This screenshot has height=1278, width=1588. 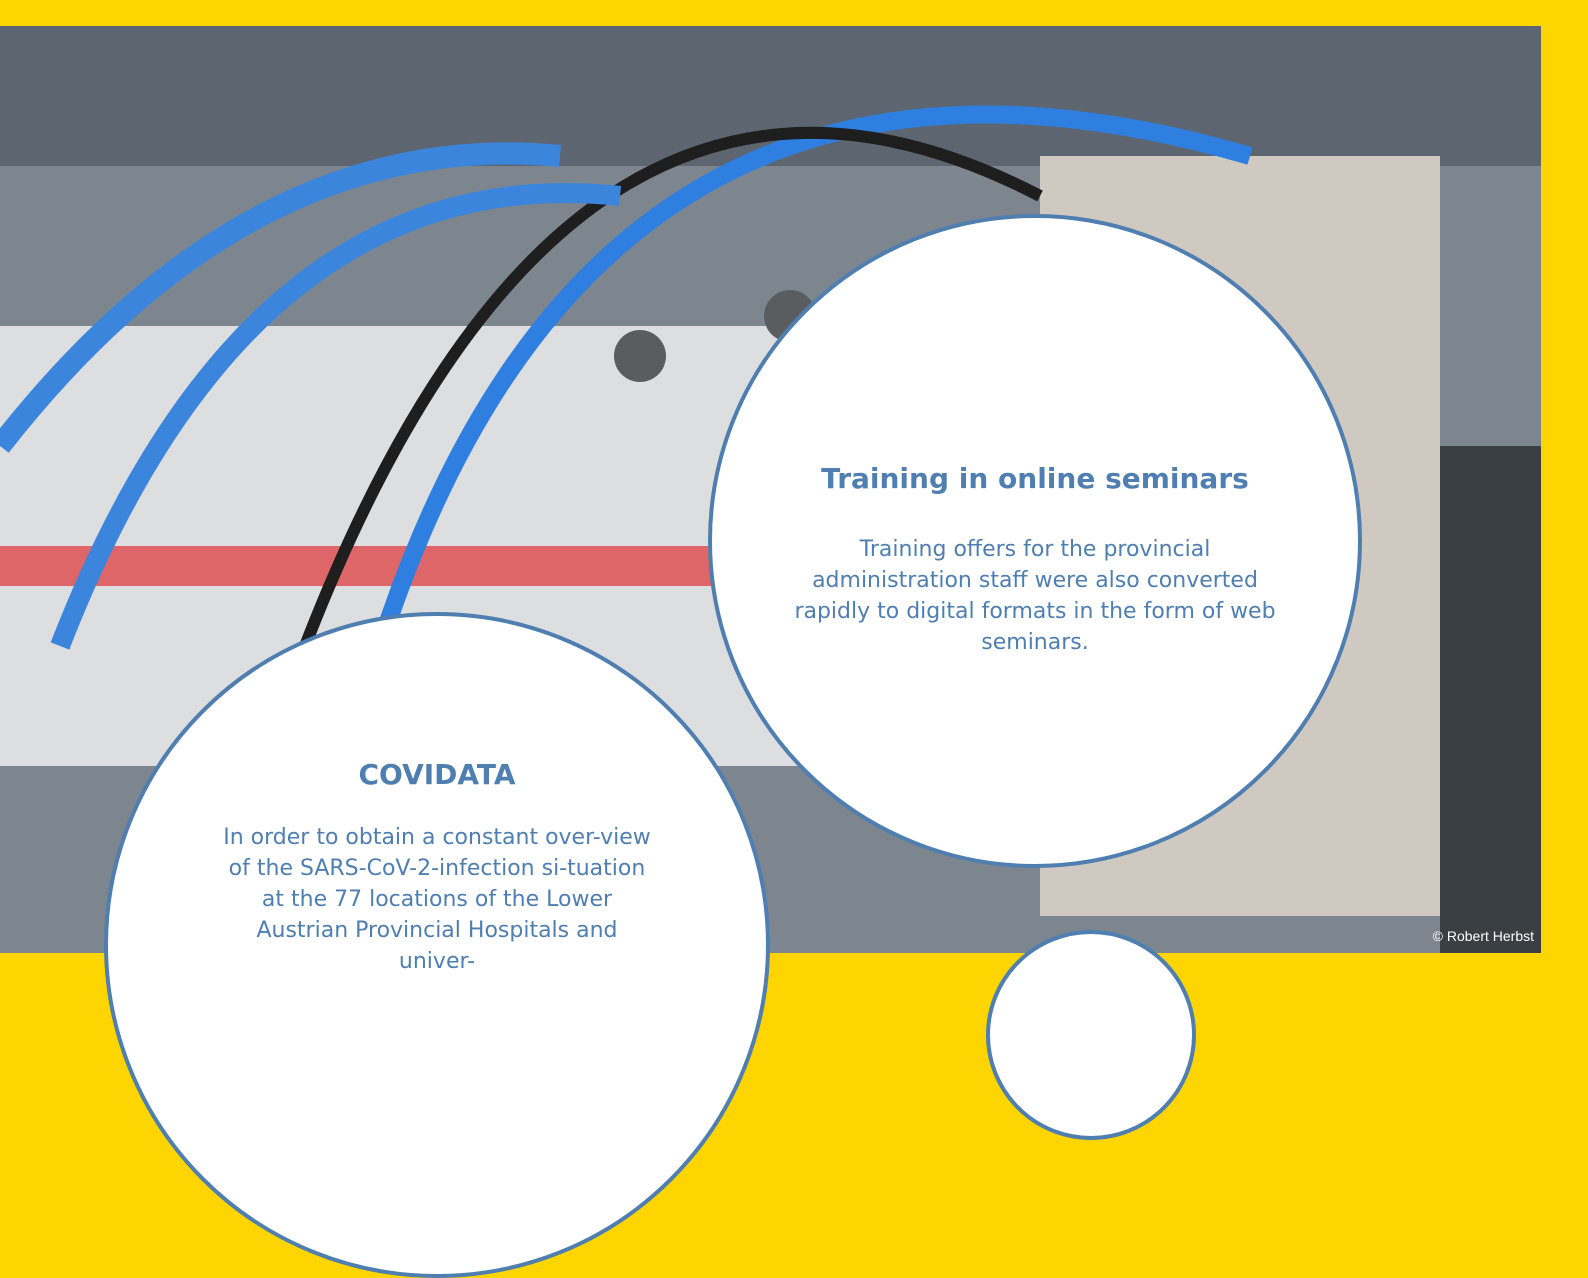 I want to click on photo-credit: © Robert Herbst, so click(x=1483, y=936).